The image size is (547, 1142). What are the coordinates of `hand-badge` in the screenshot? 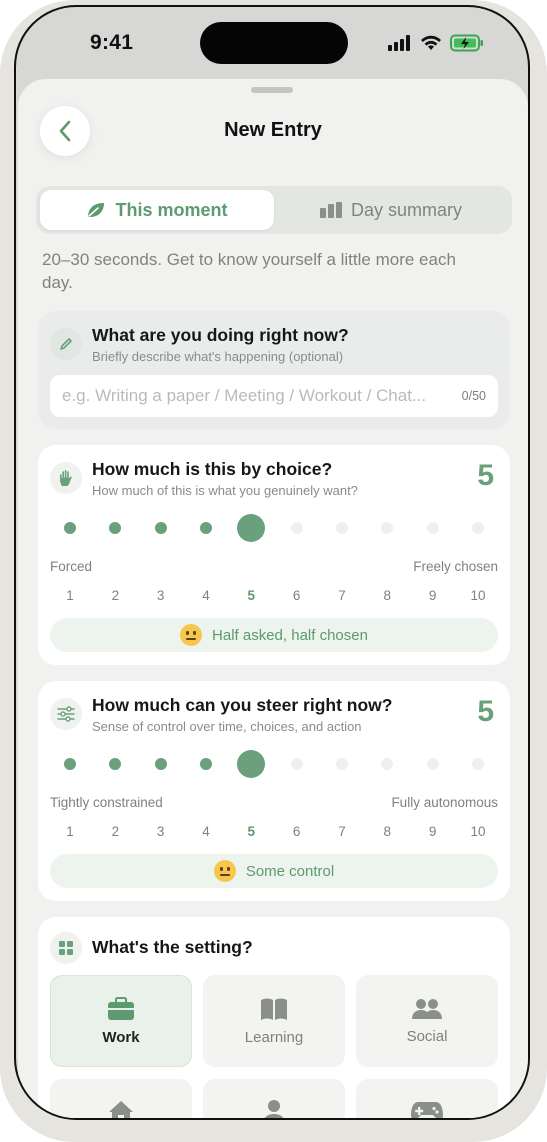 It's located at (66, 478).